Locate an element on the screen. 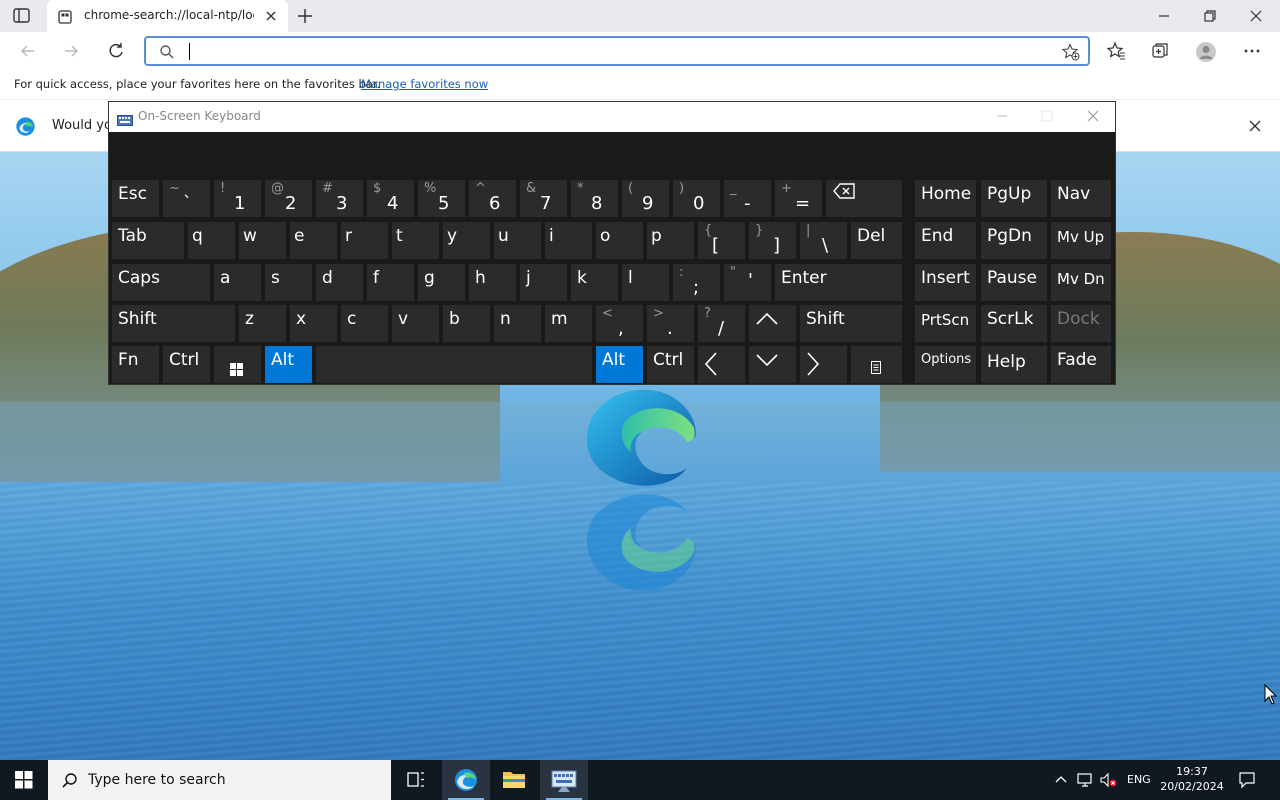 This screenshot has height=800, width=1280. address-input is located at coordinates (618, 51).